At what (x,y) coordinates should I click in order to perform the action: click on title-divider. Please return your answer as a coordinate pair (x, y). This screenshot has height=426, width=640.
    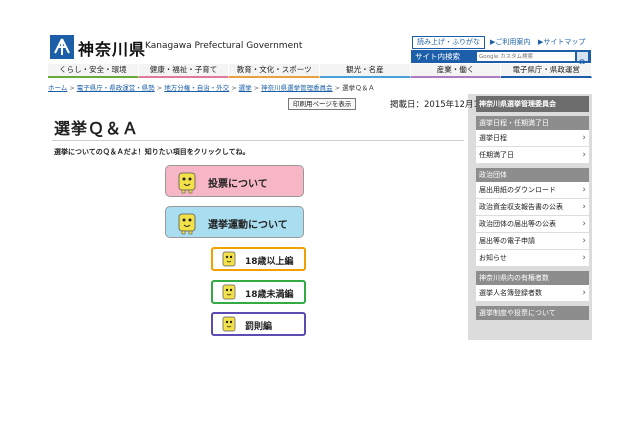
    Looking at the image, I should click on (258, 140).